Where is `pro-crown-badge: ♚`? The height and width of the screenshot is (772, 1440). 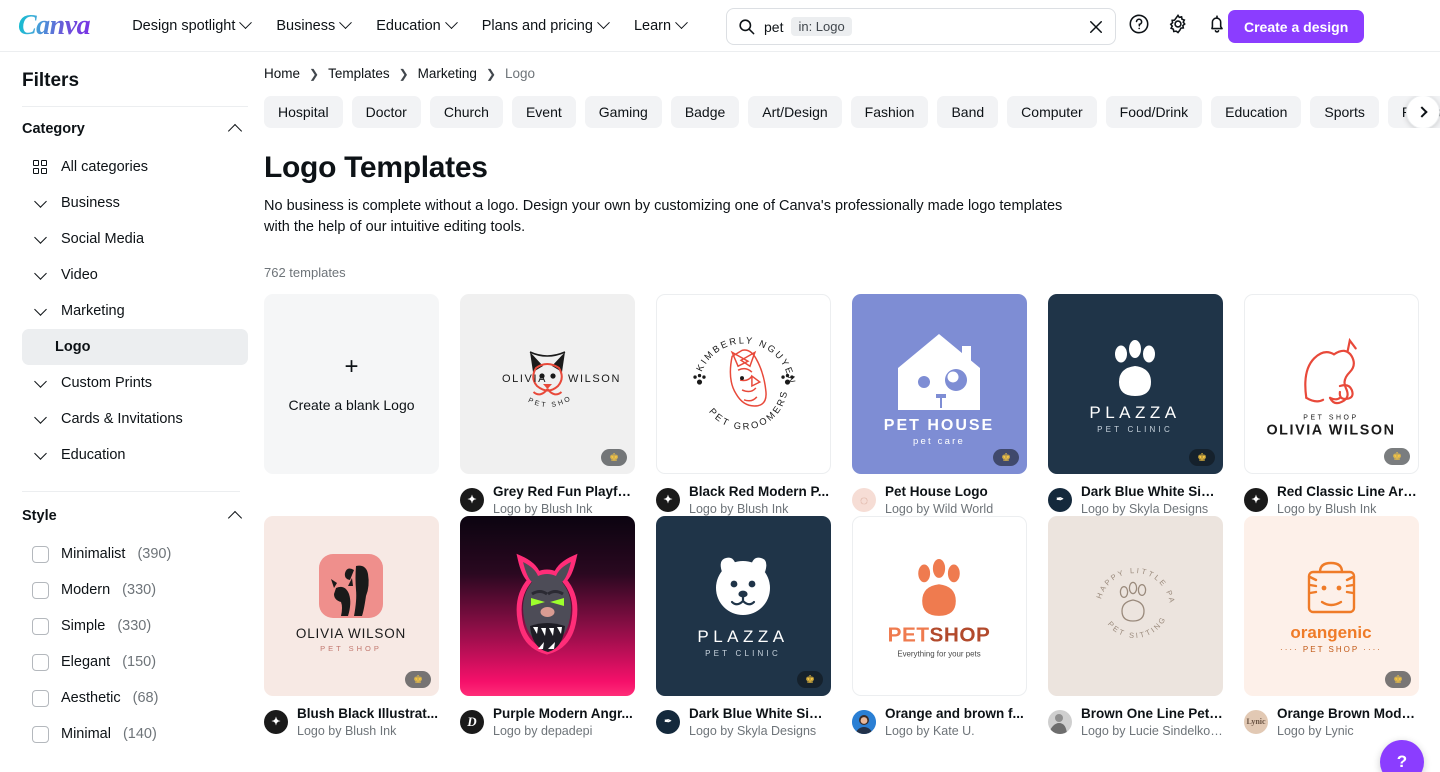
pro-crown-badge: ♚ is located at coordinates (418, 679).